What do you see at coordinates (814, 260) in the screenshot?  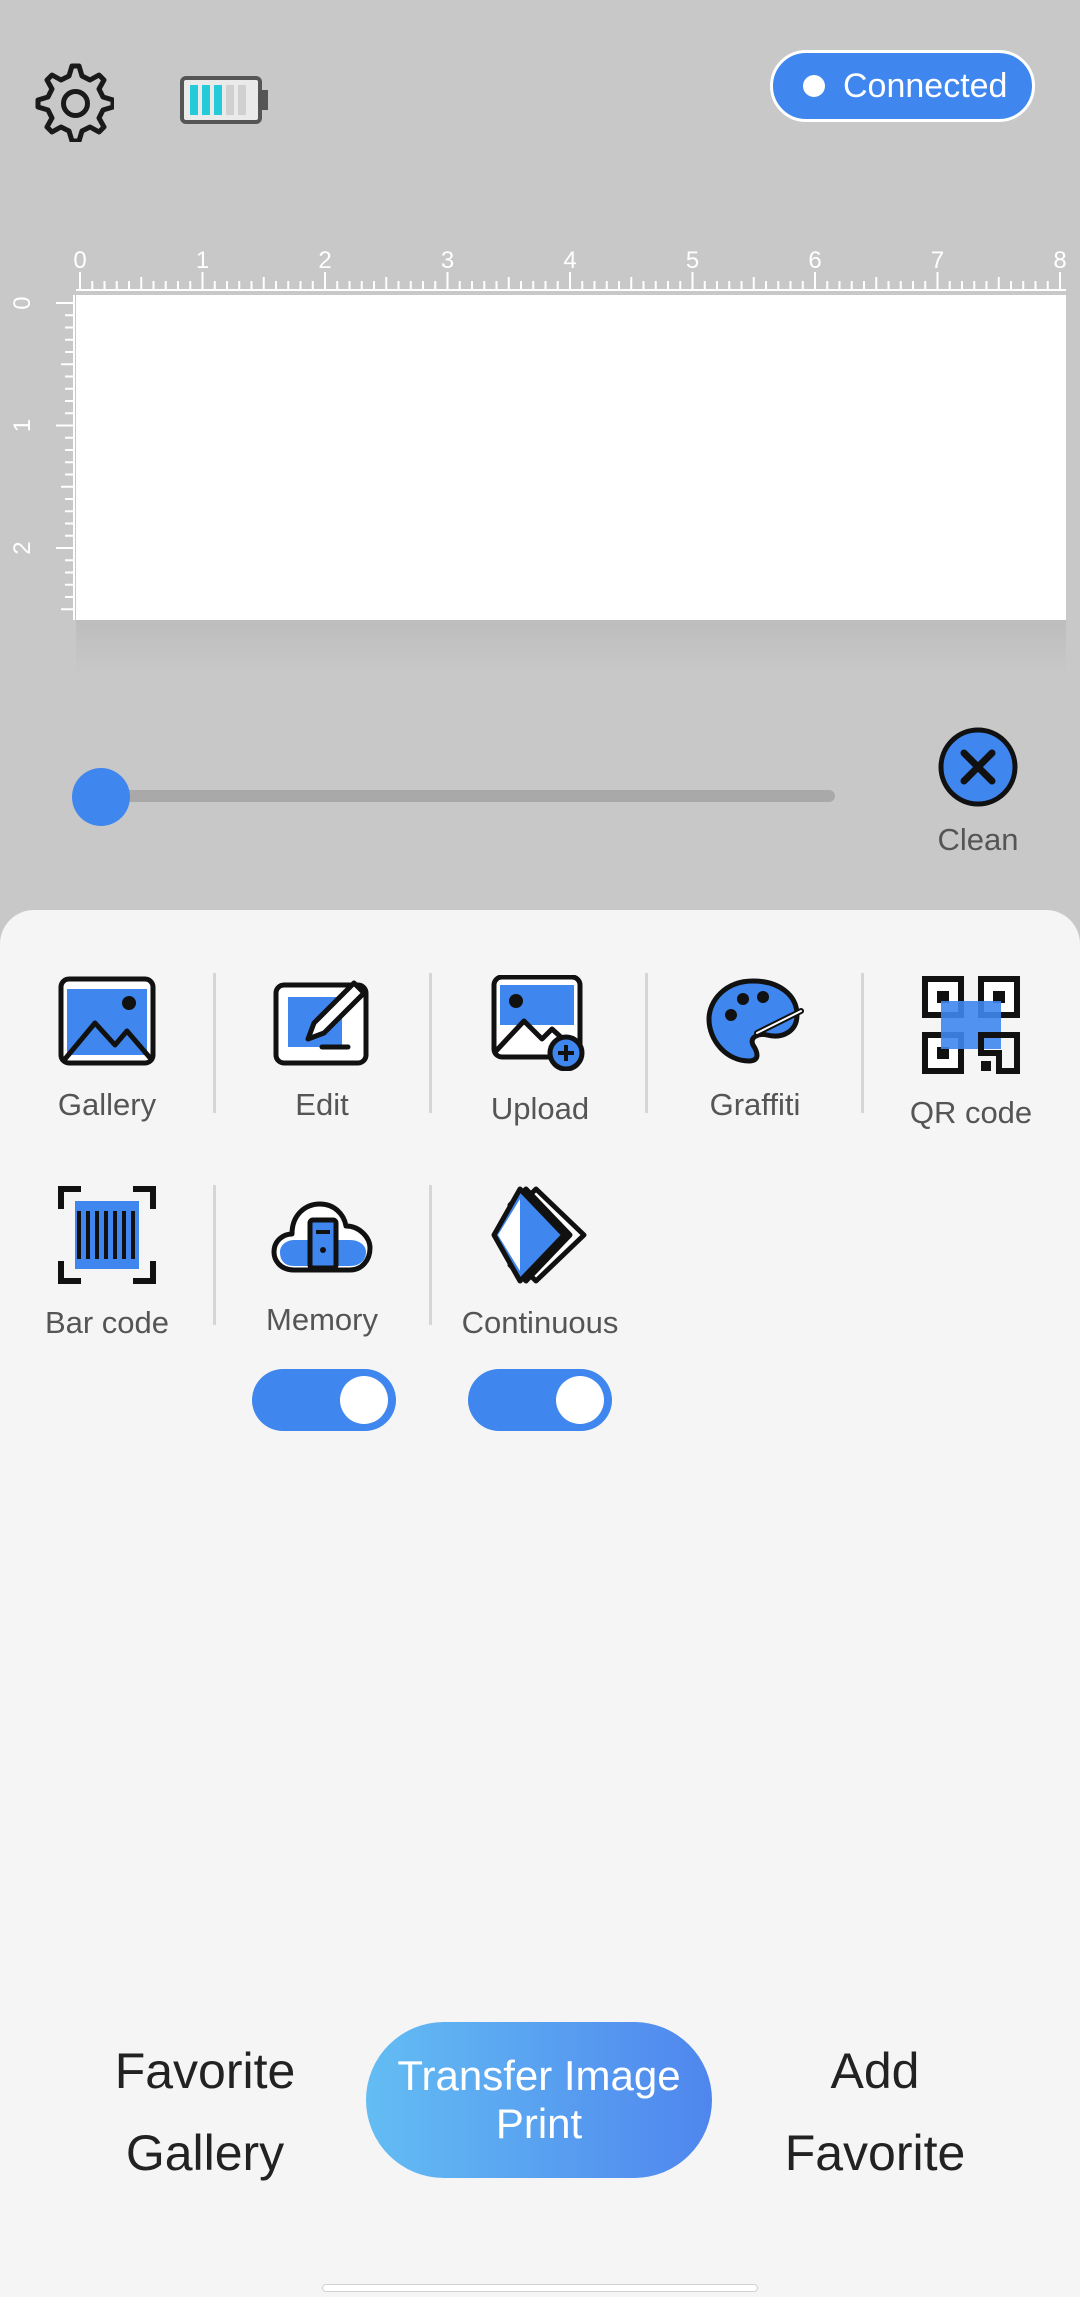 I see `ruler-tick-label: 6` at bounding box center [814, 260].